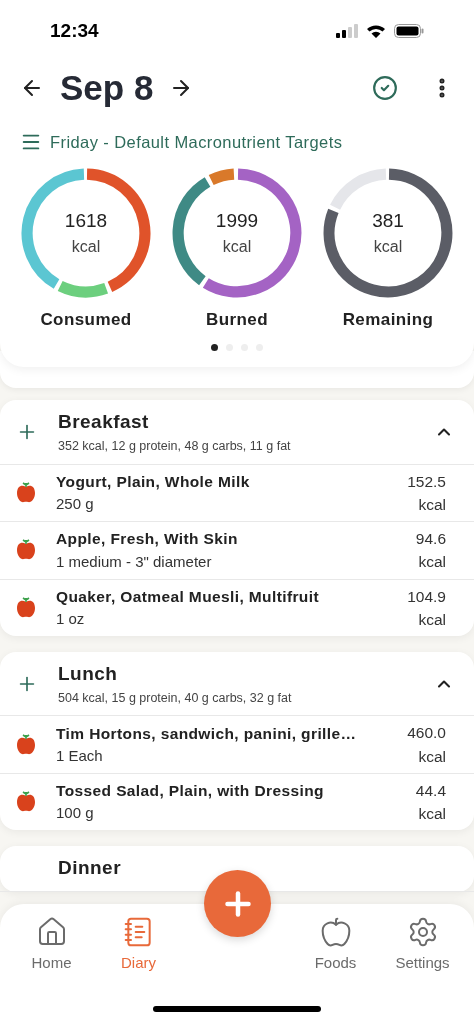  I want to click on calorie-value: 1618, so click(86, 220).